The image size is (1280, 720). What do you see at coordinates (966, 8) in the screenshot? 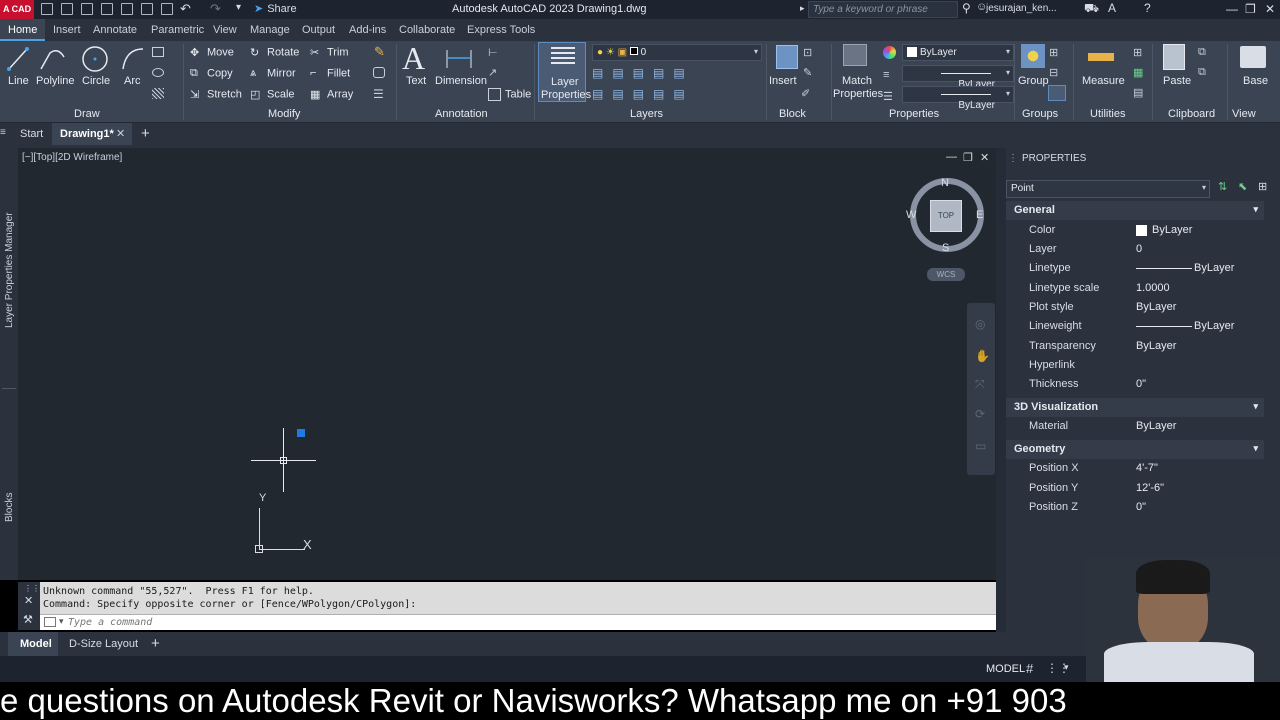
I see `search-icon: ⚲` at bounding box center [966, 8].